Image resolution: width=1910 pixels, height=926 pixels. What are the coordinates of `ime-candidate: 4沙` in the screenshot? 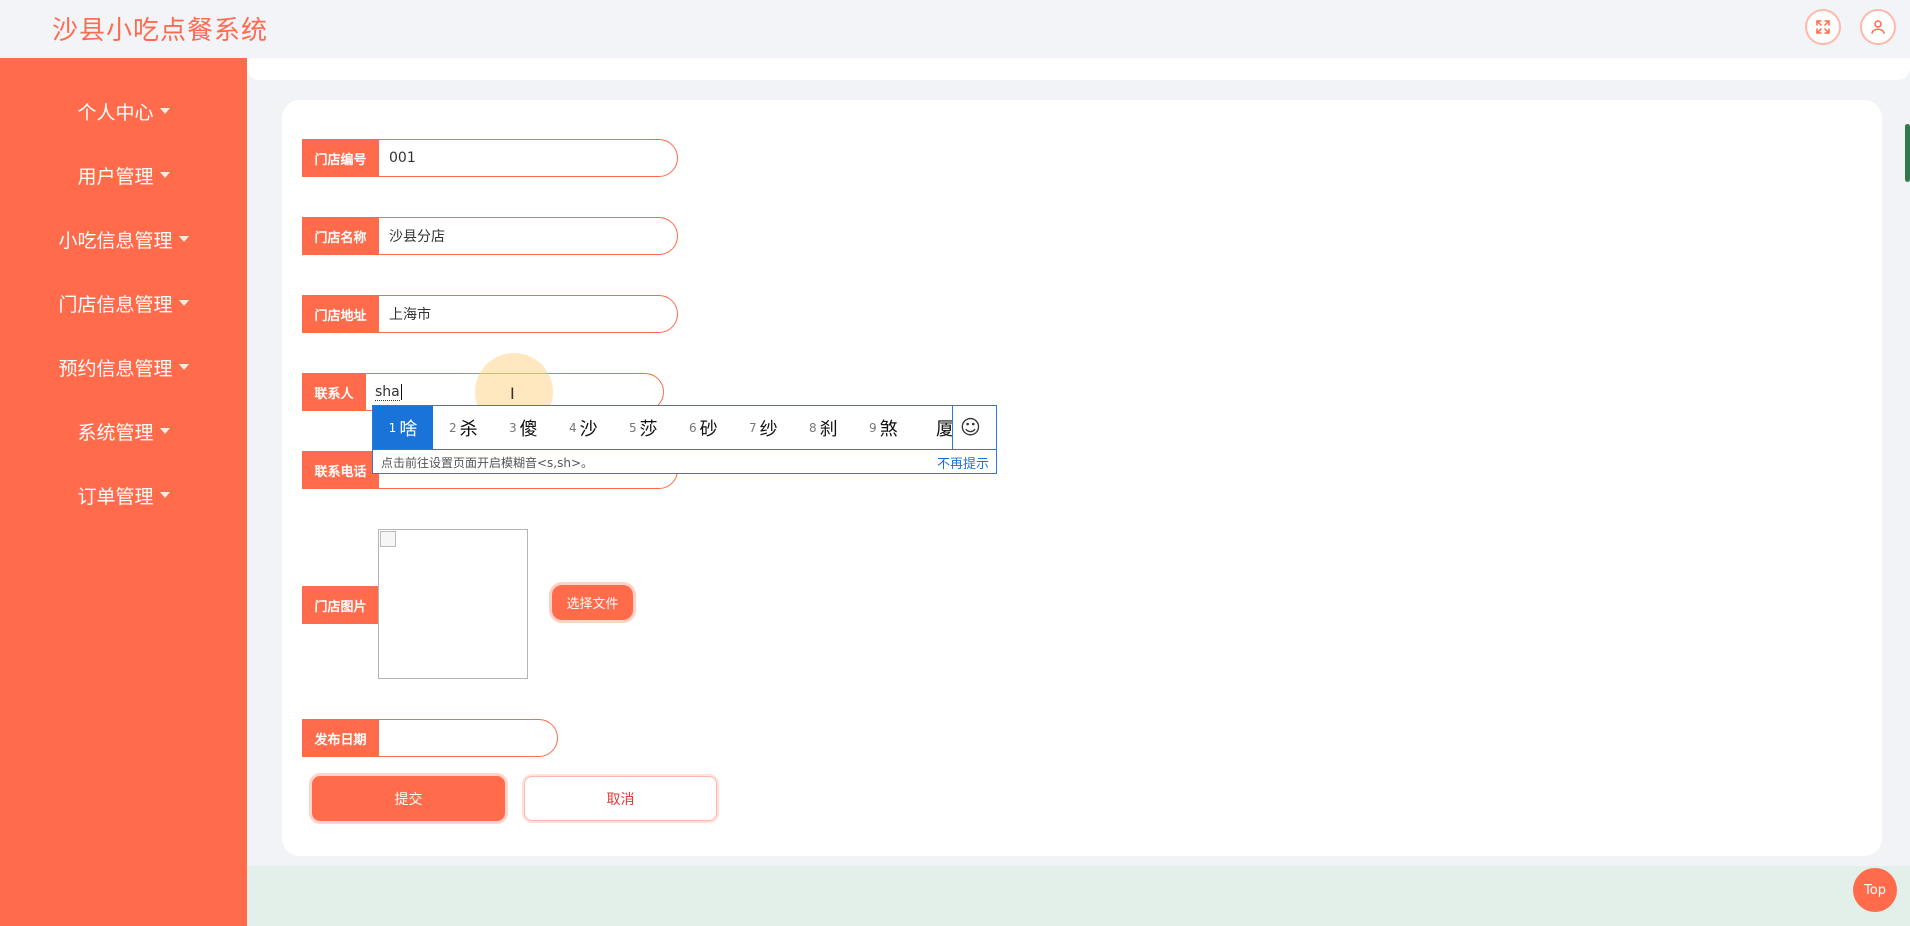 It's located at (583, 427).